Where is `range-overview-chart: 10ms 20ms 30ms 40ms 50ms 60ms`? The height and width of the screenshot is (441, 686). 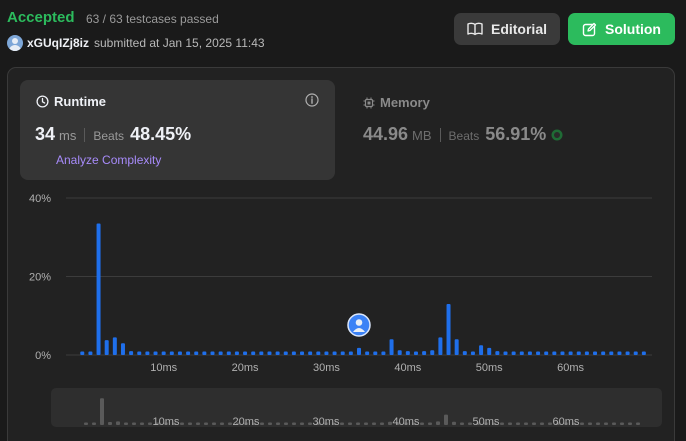
range-overview-chart: 10ms 20ms 30ms 40ms 50ms 60ms is located at coordinates (343, 408).